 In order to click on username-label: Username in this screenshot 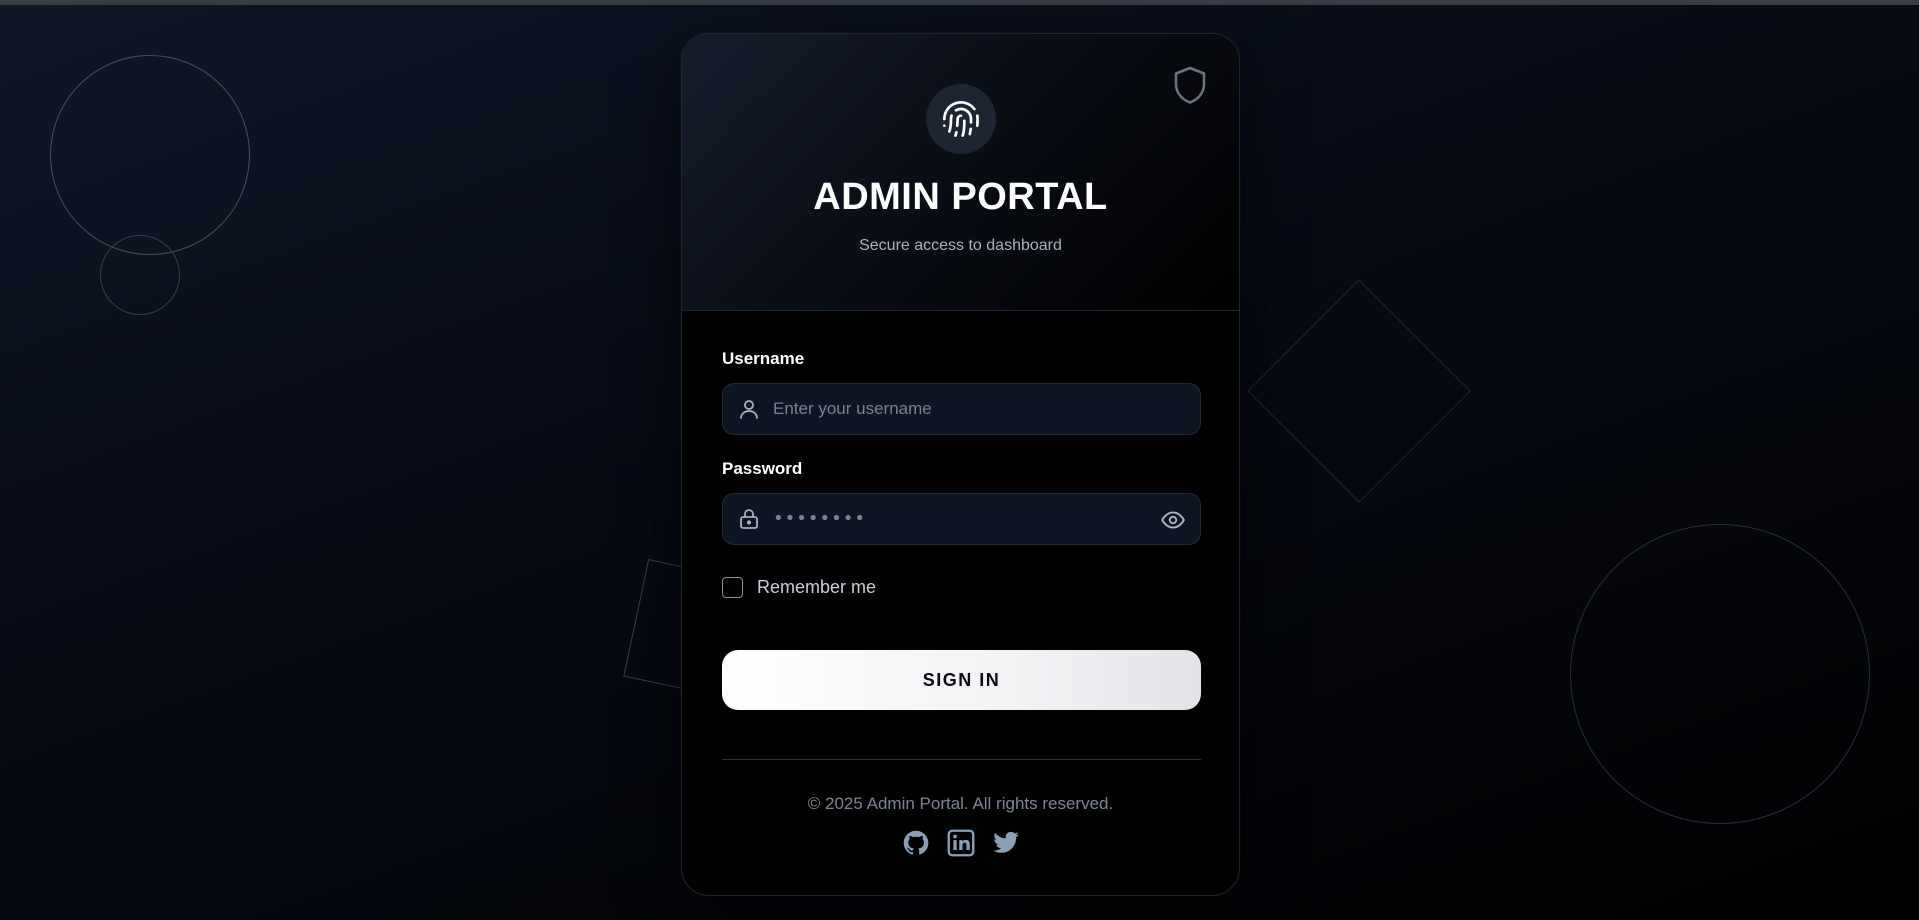, I will do `click(763, 358)`.